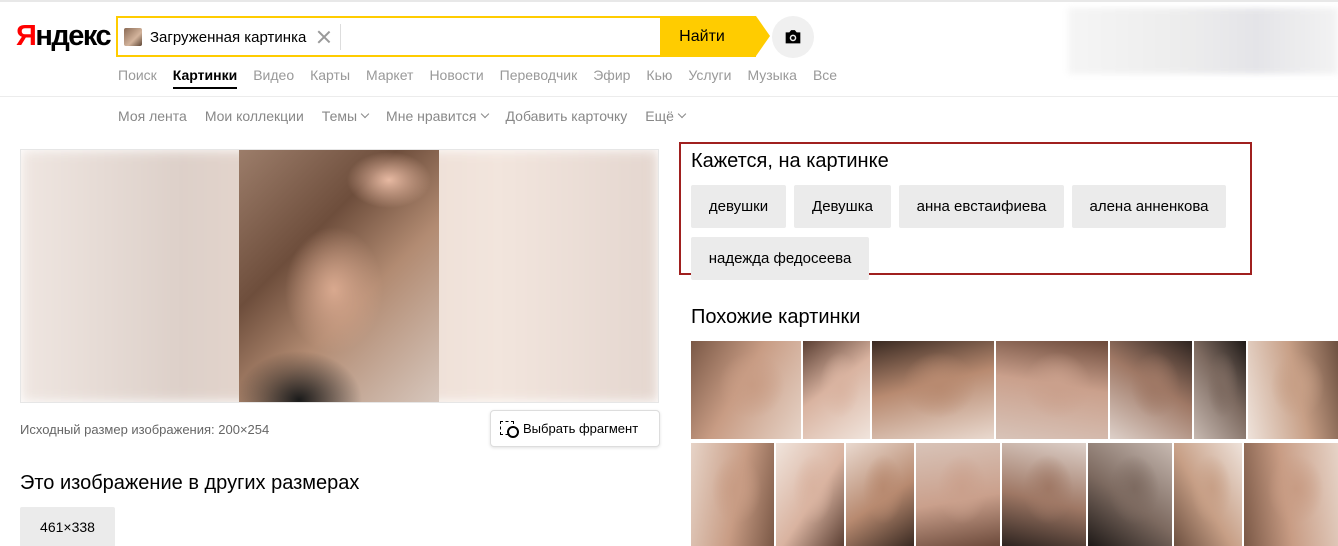  Describe the element at coordinates (669, 96) in the screenshot. I see `header-divider` at that location.